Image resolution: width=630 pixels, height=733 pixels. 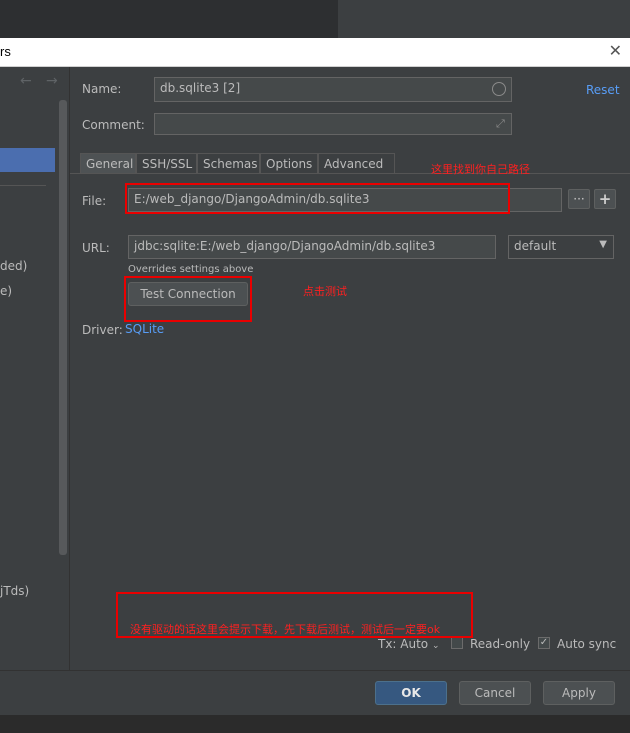 I want to click on test-annotation-note: 点击测试, so click(x=325, y=291).